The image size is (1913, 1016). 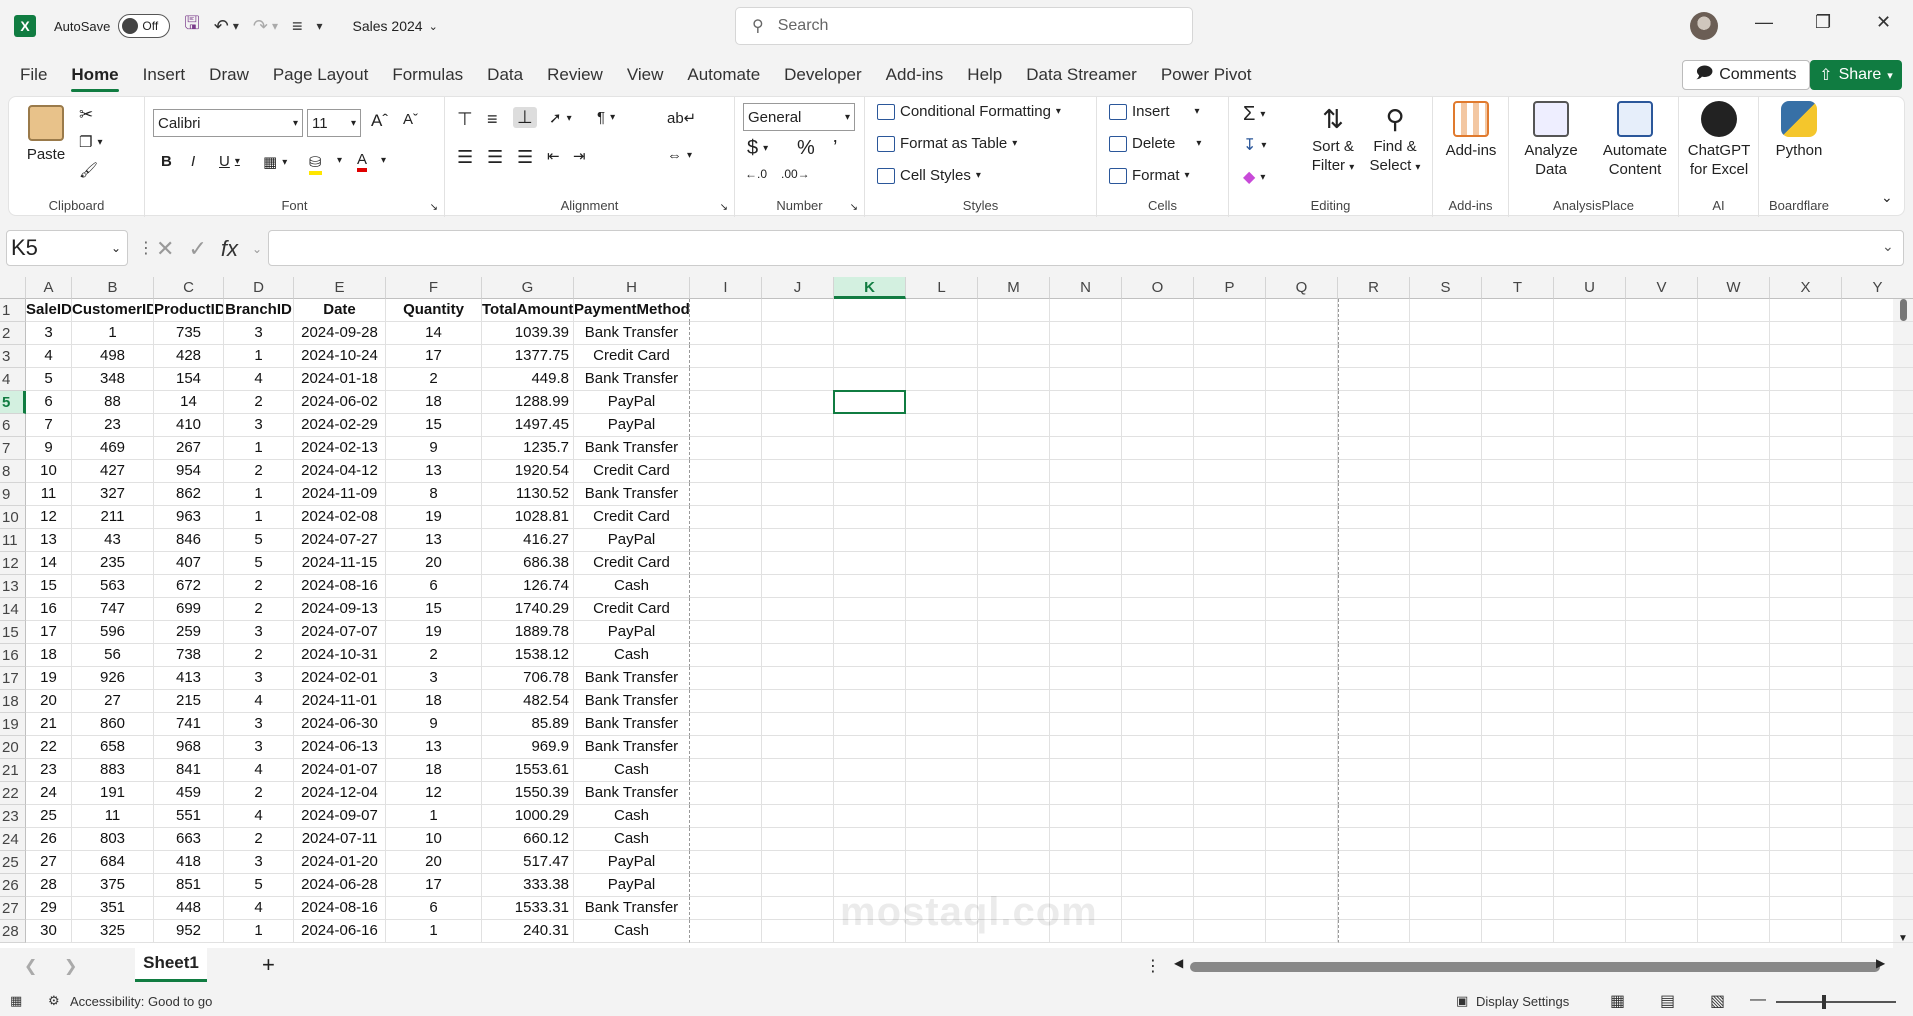 I want to click on more-options-icon: ⋮, so click(x=1153, y=966).